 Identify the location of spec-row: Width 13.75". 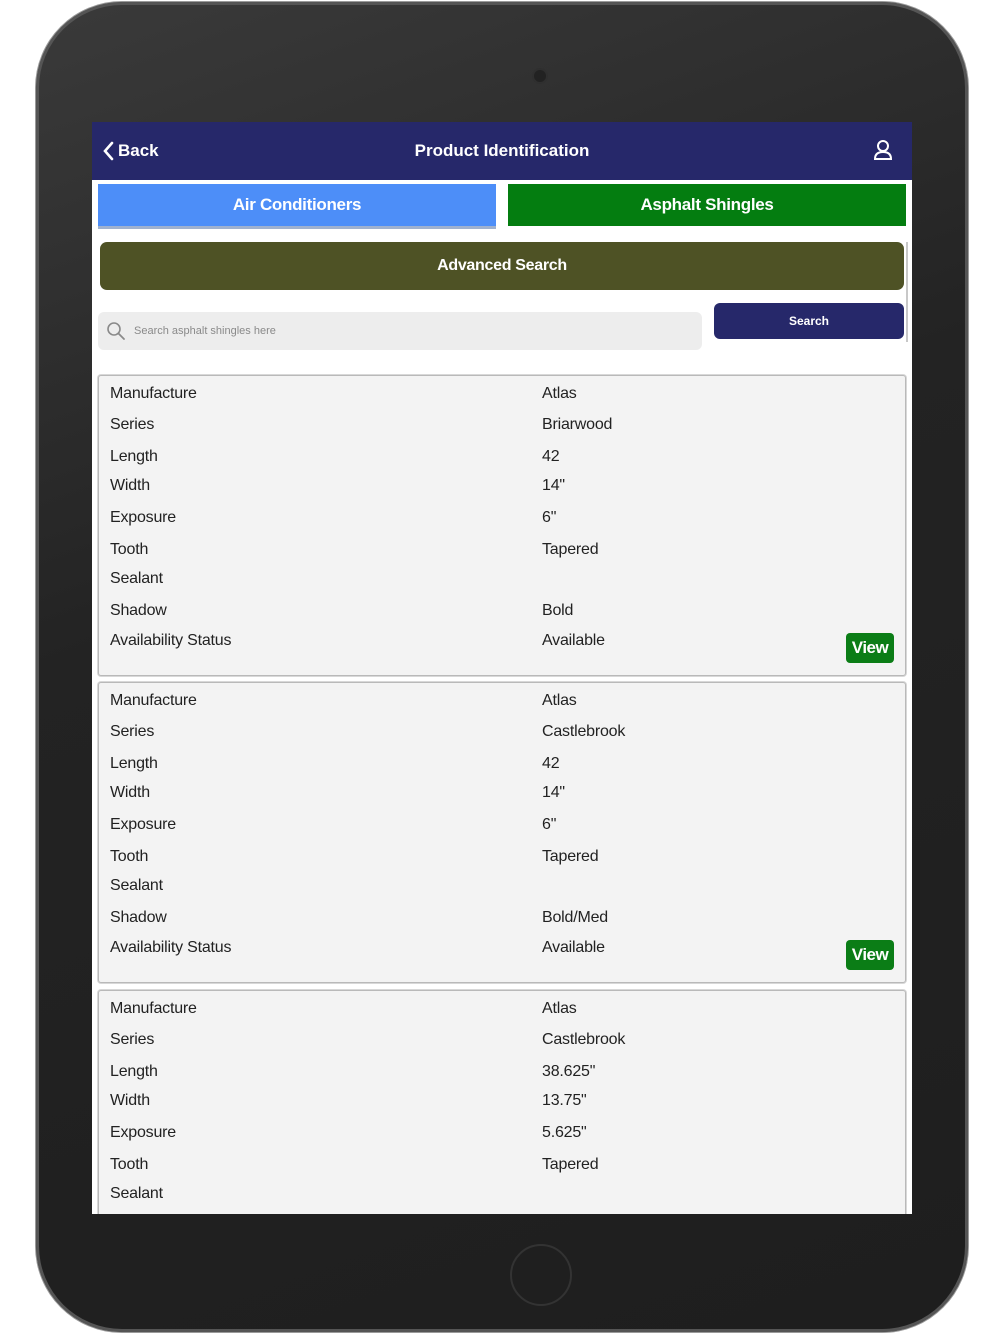
(502, 1104).